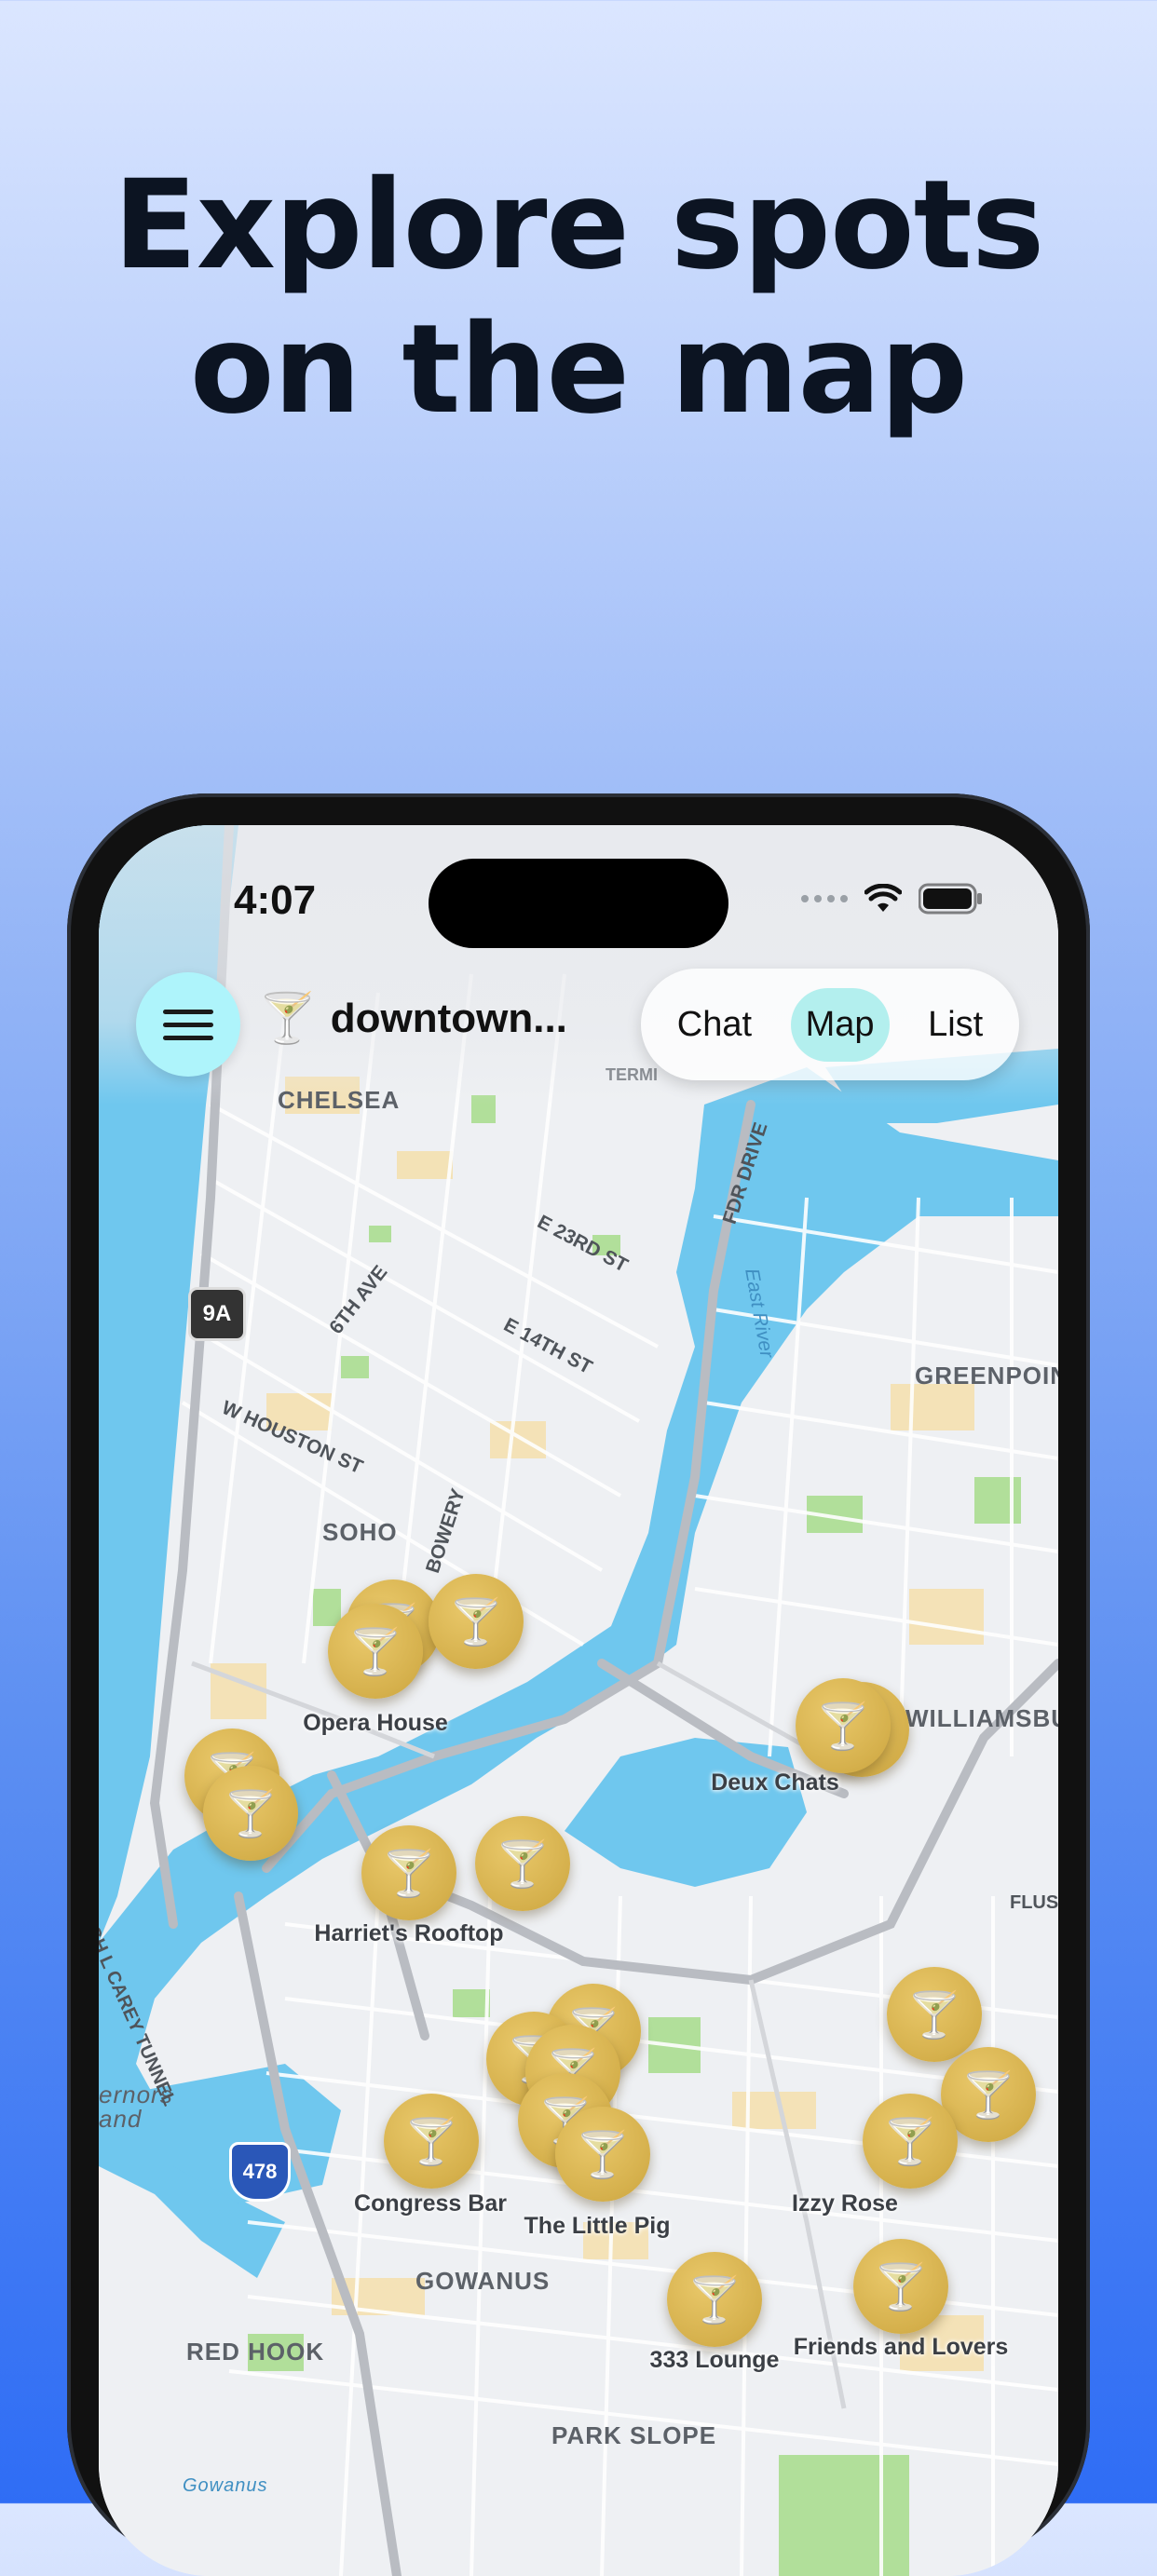 The image size is (1157, 2576). What do you see at coordinates (840, 1024) in the screenshot?
I see `tab-map: Map` at bounding box center [840, 1024].